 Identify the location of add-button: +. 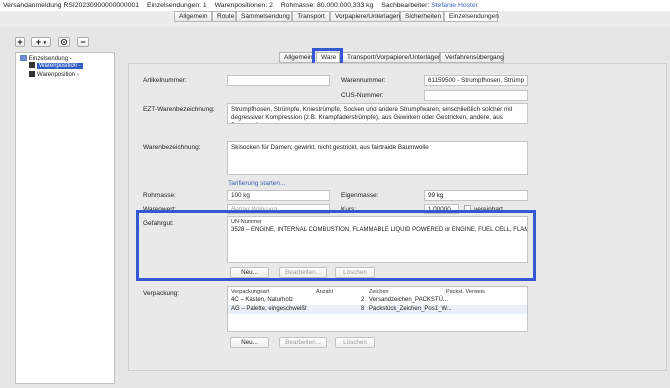
(20, 42).